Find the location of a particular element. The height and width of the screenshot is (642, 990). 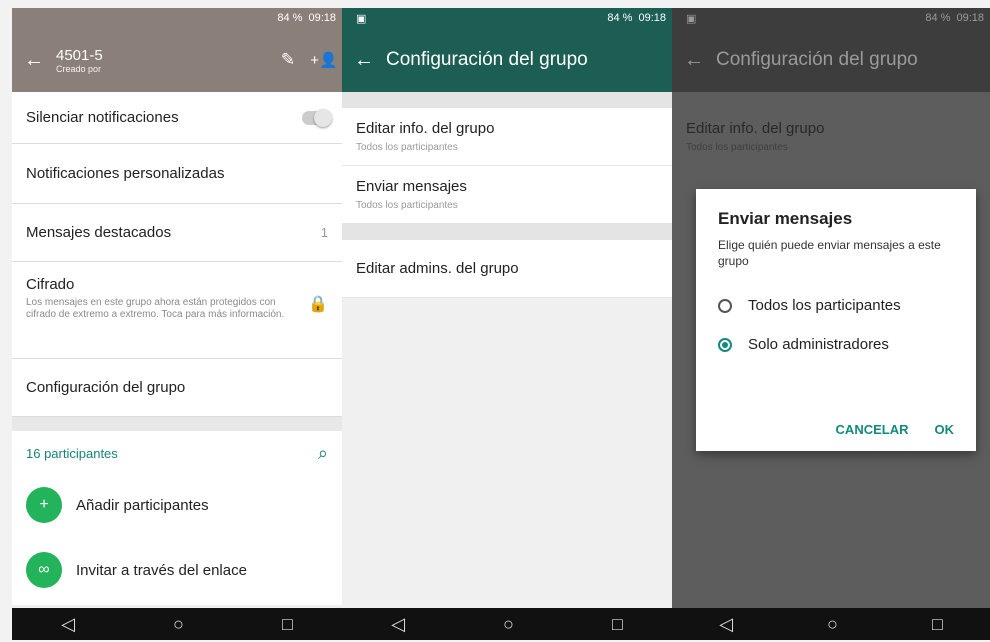

radio-checked-icon is located at coordinates (725, 344).